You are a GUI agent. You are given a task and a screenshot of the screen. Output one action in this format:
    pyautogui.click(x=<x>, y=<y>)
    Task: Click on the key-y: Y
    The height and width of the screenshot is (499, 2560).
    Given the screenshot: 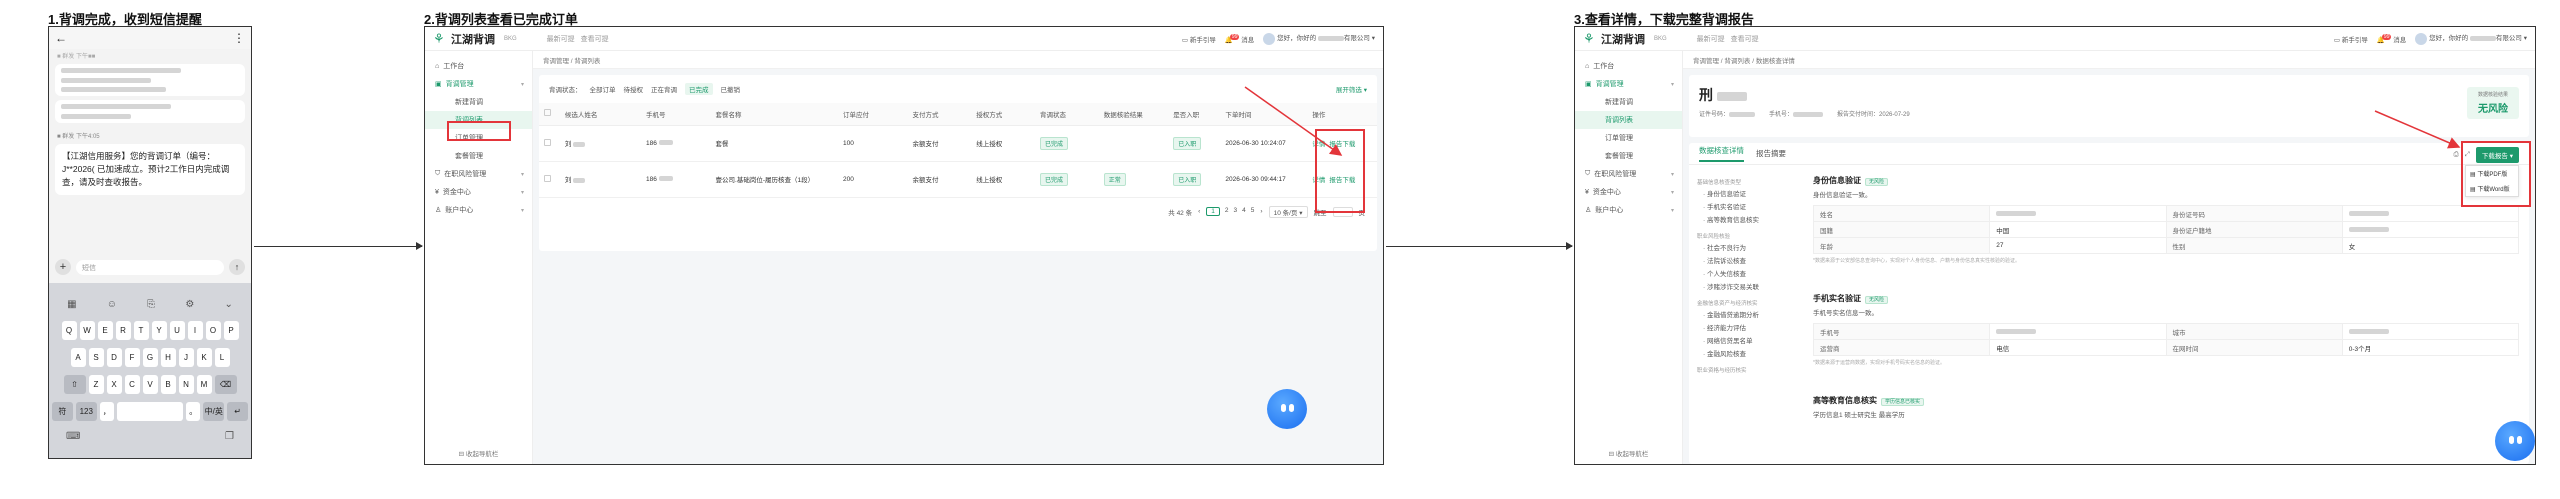 What is the action you would take?
    pyautogui.click(x=159, y=330)
    